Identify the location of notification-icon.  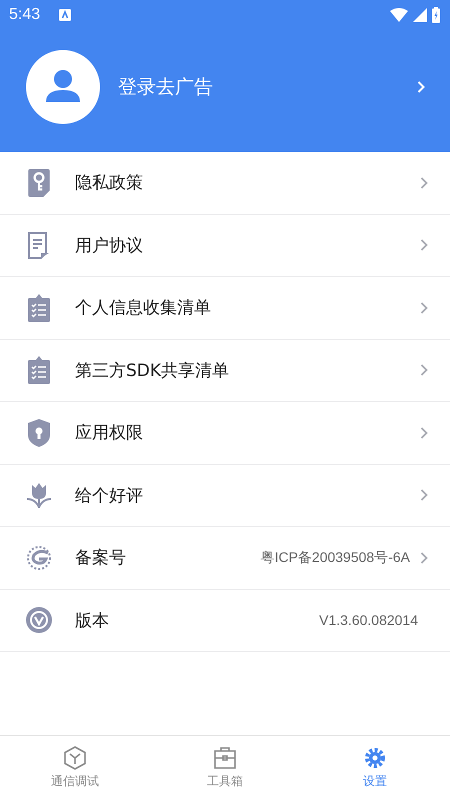
(65, 15).